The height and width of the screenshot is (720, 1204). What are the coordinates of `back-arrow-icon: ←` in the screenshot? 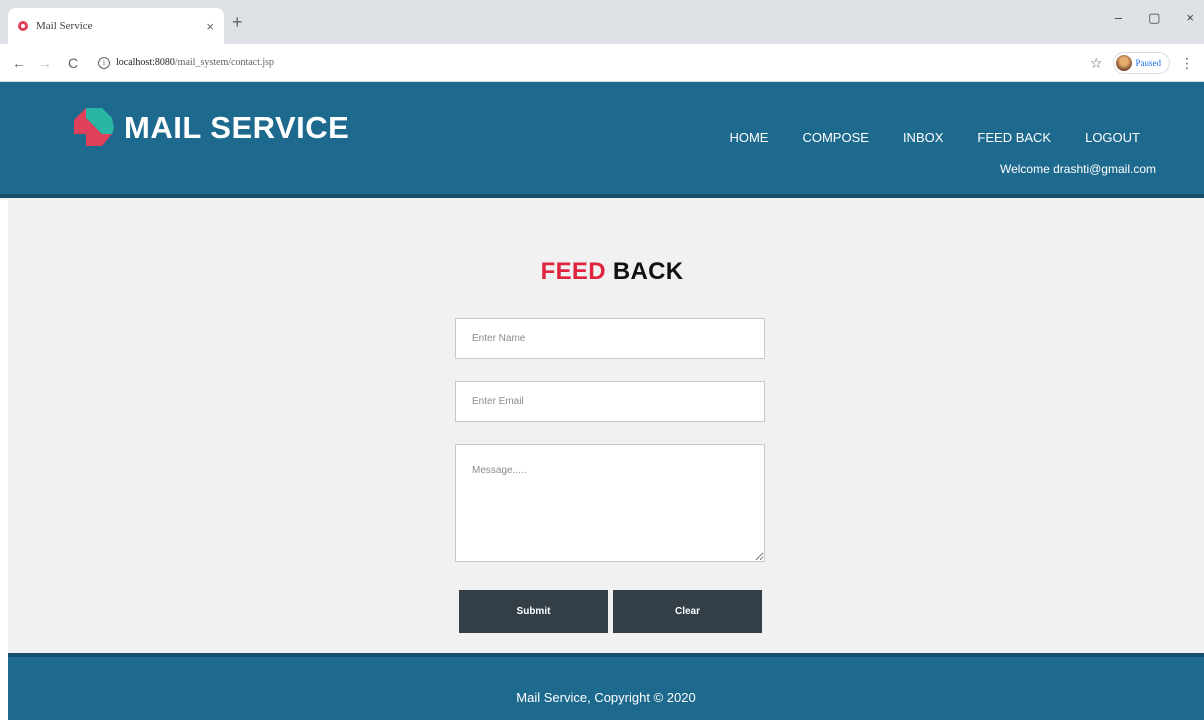 It's located at (19, 63).